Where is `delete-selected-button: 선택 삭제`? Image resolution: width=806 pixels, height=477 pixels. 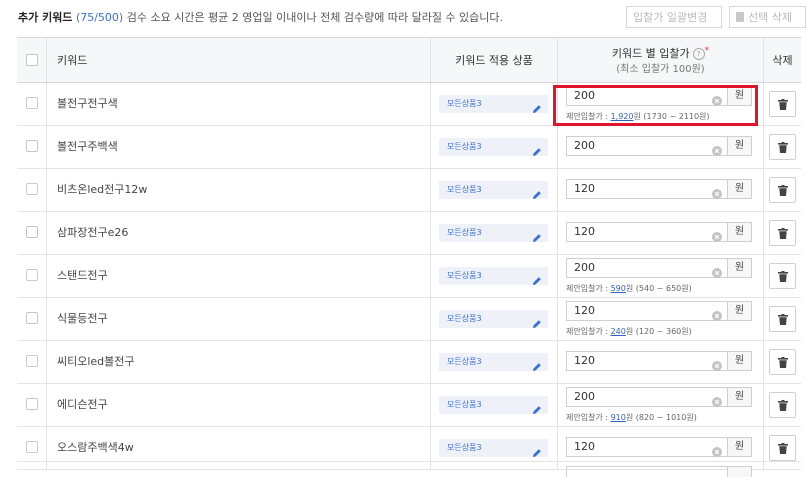
delete-selected-button: 선택 삭제 is located at coordinates (767, 17).